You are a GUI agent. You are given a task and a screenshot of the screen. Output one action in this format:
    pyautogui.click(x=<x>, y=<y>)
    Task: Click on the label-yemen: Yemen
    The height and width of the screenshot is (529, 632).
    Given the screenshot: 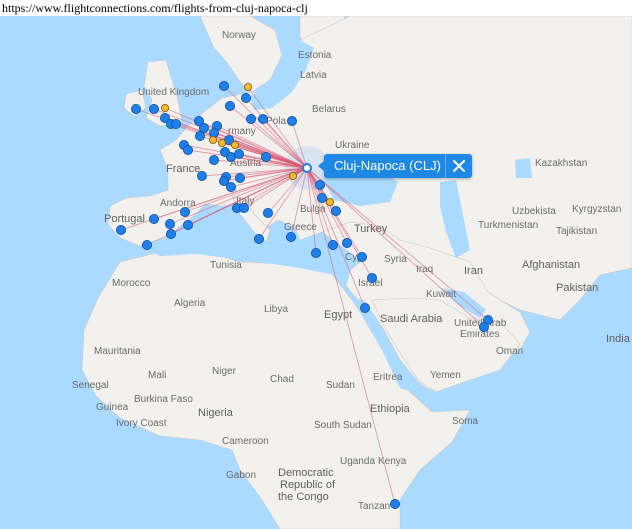 What is the action you would take?
    pyautogui.click(x=445, y=375)
    